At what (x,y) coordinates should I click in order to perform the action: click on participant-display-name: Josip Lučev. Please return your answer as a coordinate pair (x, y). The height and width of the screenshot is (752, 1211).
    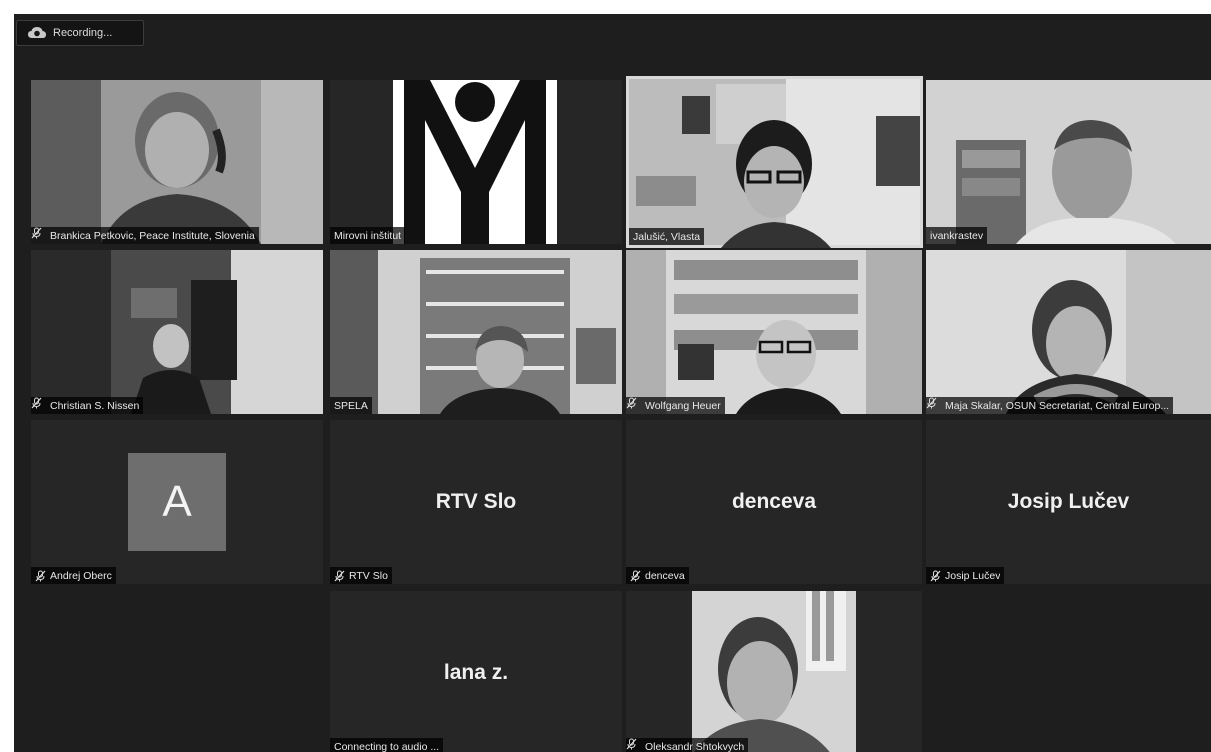
    Looking at the image, I should click on (1068, 501).